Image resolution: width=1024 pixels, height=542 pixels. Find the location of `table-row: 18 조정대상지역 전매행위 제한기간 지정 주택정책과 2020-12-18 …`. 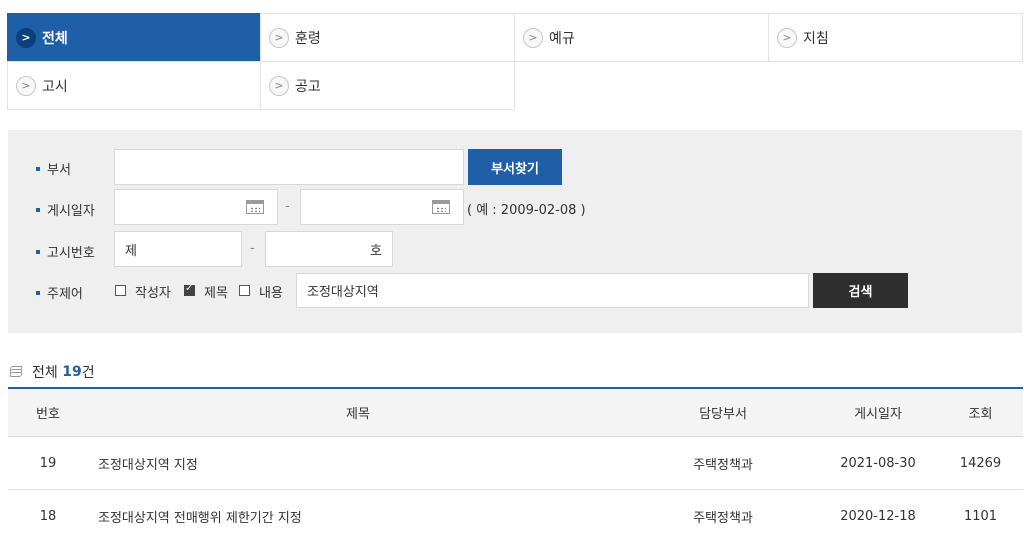

table-row: 18 조정대상지역 전매행위 제한기간 지정 주택정책과 2020-12-18 … is located at coordinates (515, 516).